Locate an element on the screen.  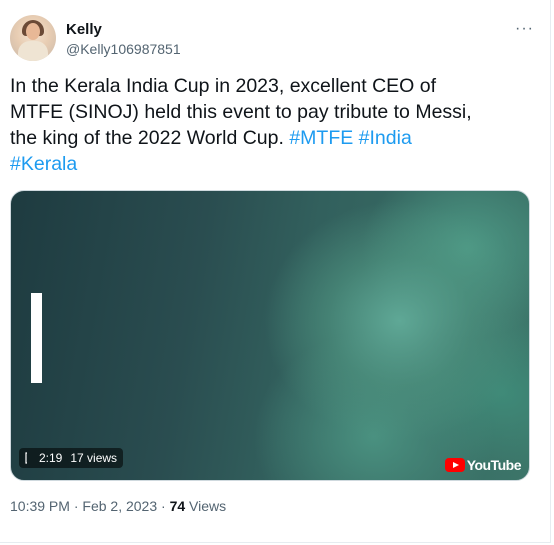
avatar-face is located at coordinates (33, 31).